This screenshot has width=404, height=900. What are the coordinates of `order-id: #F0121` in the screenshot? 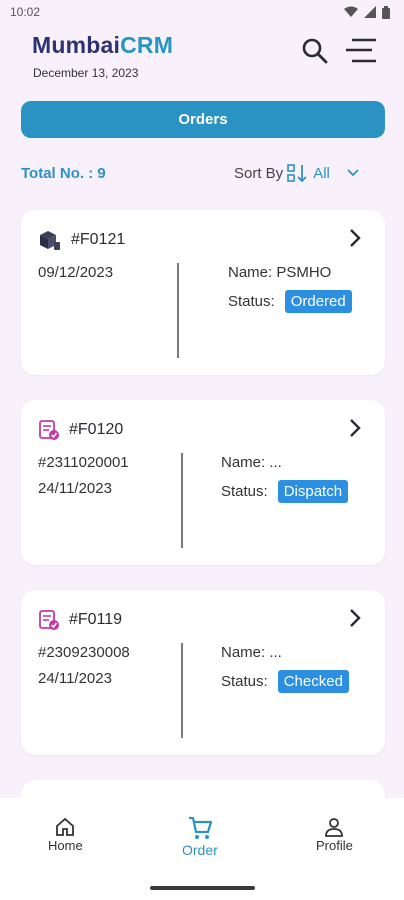 It's located at (98, 239).